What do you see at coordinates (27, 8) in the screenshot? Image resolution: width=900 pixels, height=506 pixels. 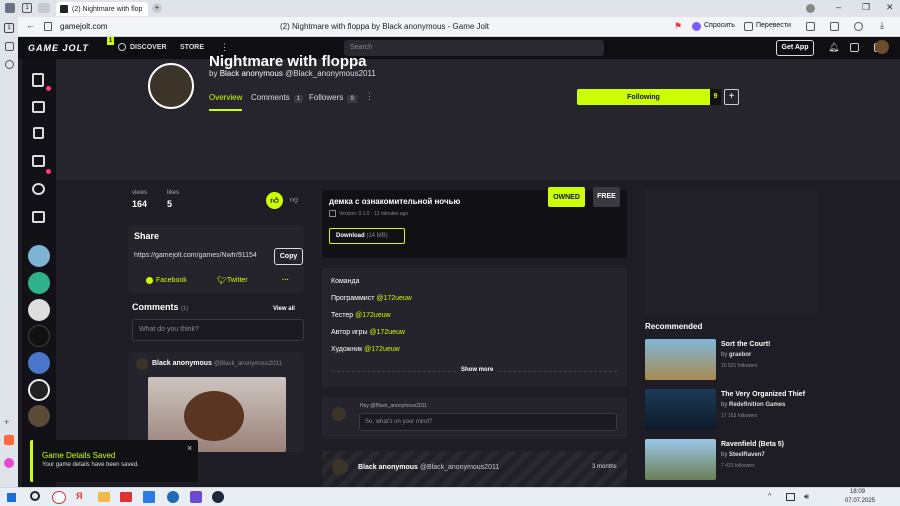 I see `tab-counter: 1` at bounding box center [27, 8].